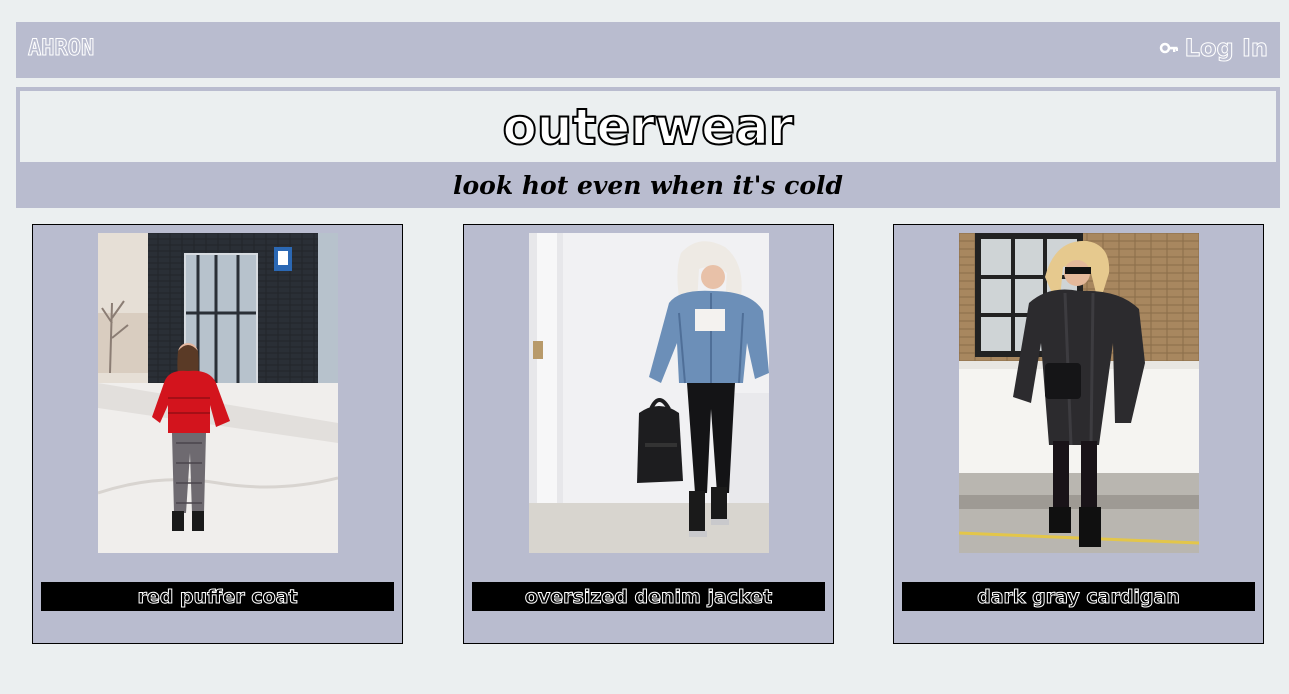  What do you see at coordinates (1226, 48) in the screenshot?
I see `login-label: Log In` at bounding box center [1226, 48].